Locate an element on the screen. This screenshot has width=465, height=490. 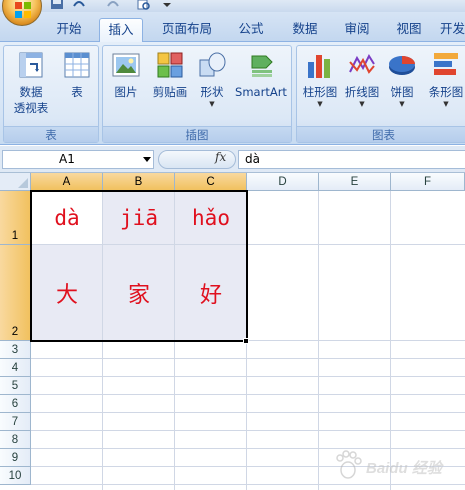
column-header-b: B is located at coordinates (139, 182).